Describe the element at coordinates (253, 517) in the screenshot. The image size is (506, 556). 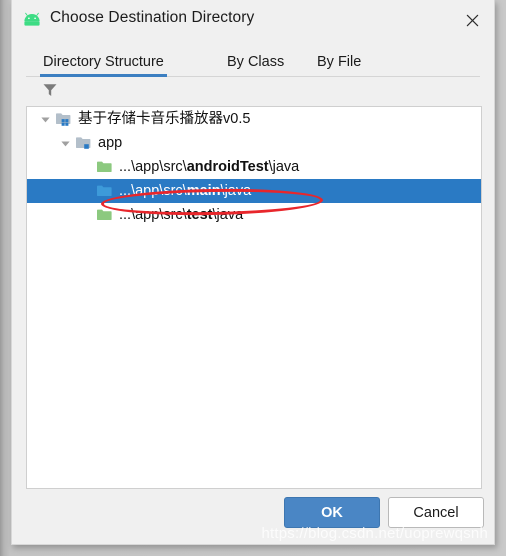
I see `dialog-footer: OK Cancel` at that location.